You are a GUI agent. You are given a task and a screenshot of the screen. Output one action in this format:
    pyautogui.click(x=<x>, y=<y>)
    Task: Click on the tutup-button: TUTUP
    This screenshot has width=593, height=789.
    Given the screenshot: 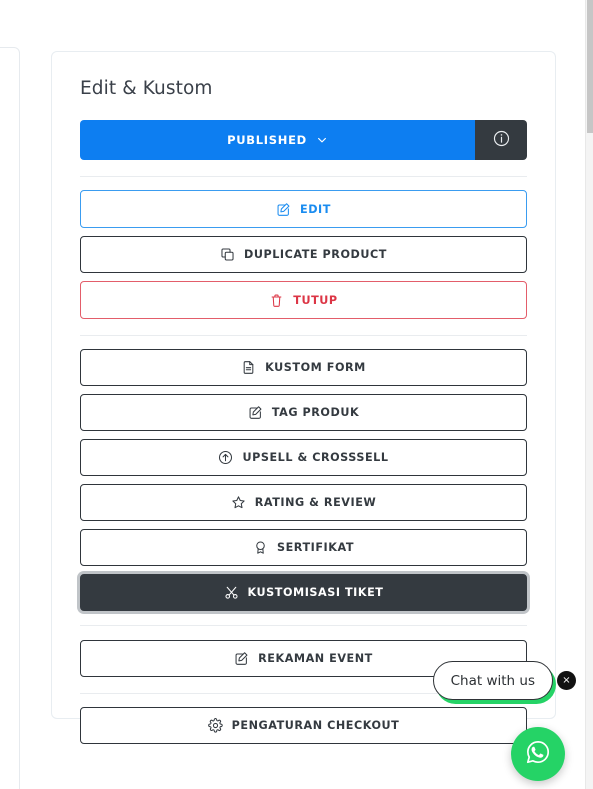 What is the action you would take?
    pyautogui.click(x=303, y=300)
    